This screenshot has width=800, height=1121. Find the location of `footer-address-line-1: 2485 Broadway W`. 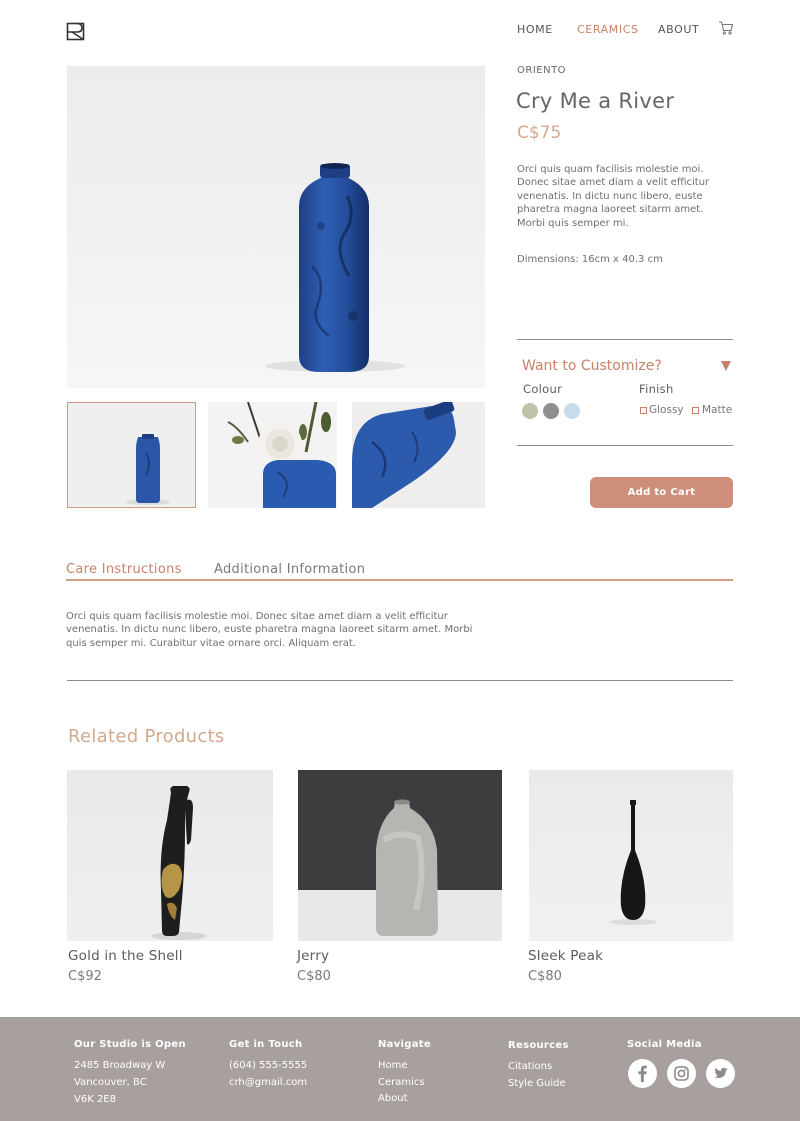

footer-address-line-1: 2485 Broadway W is located at coordinates (120, 1065).